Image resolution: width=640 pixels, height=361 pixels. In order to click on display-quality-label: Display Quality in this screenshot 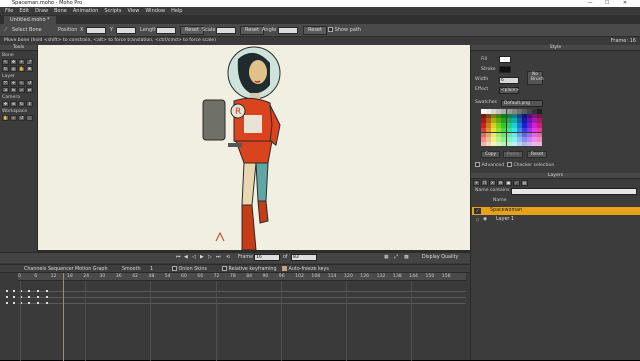, I will do `click(440, 258)`.